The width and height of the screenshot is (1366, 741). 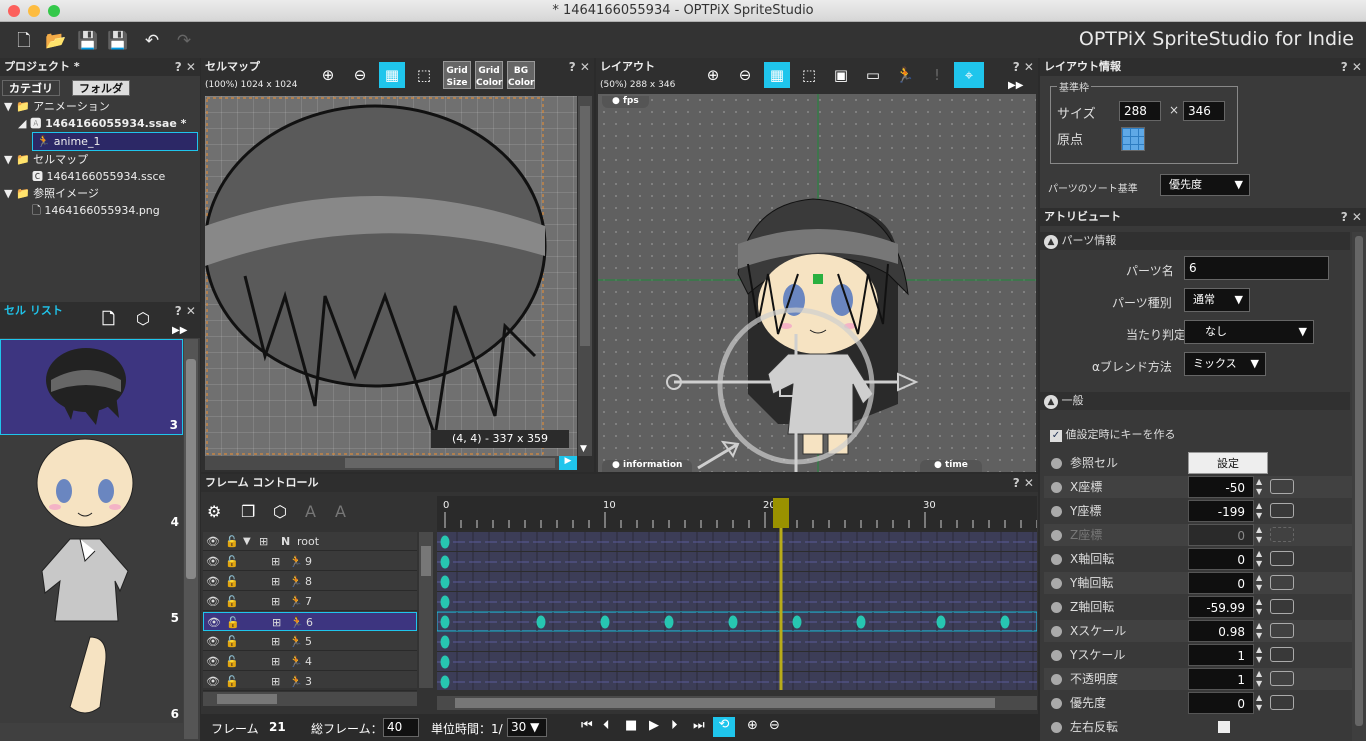 I want to click on cell-item: 6, so click(x=91, y=675).